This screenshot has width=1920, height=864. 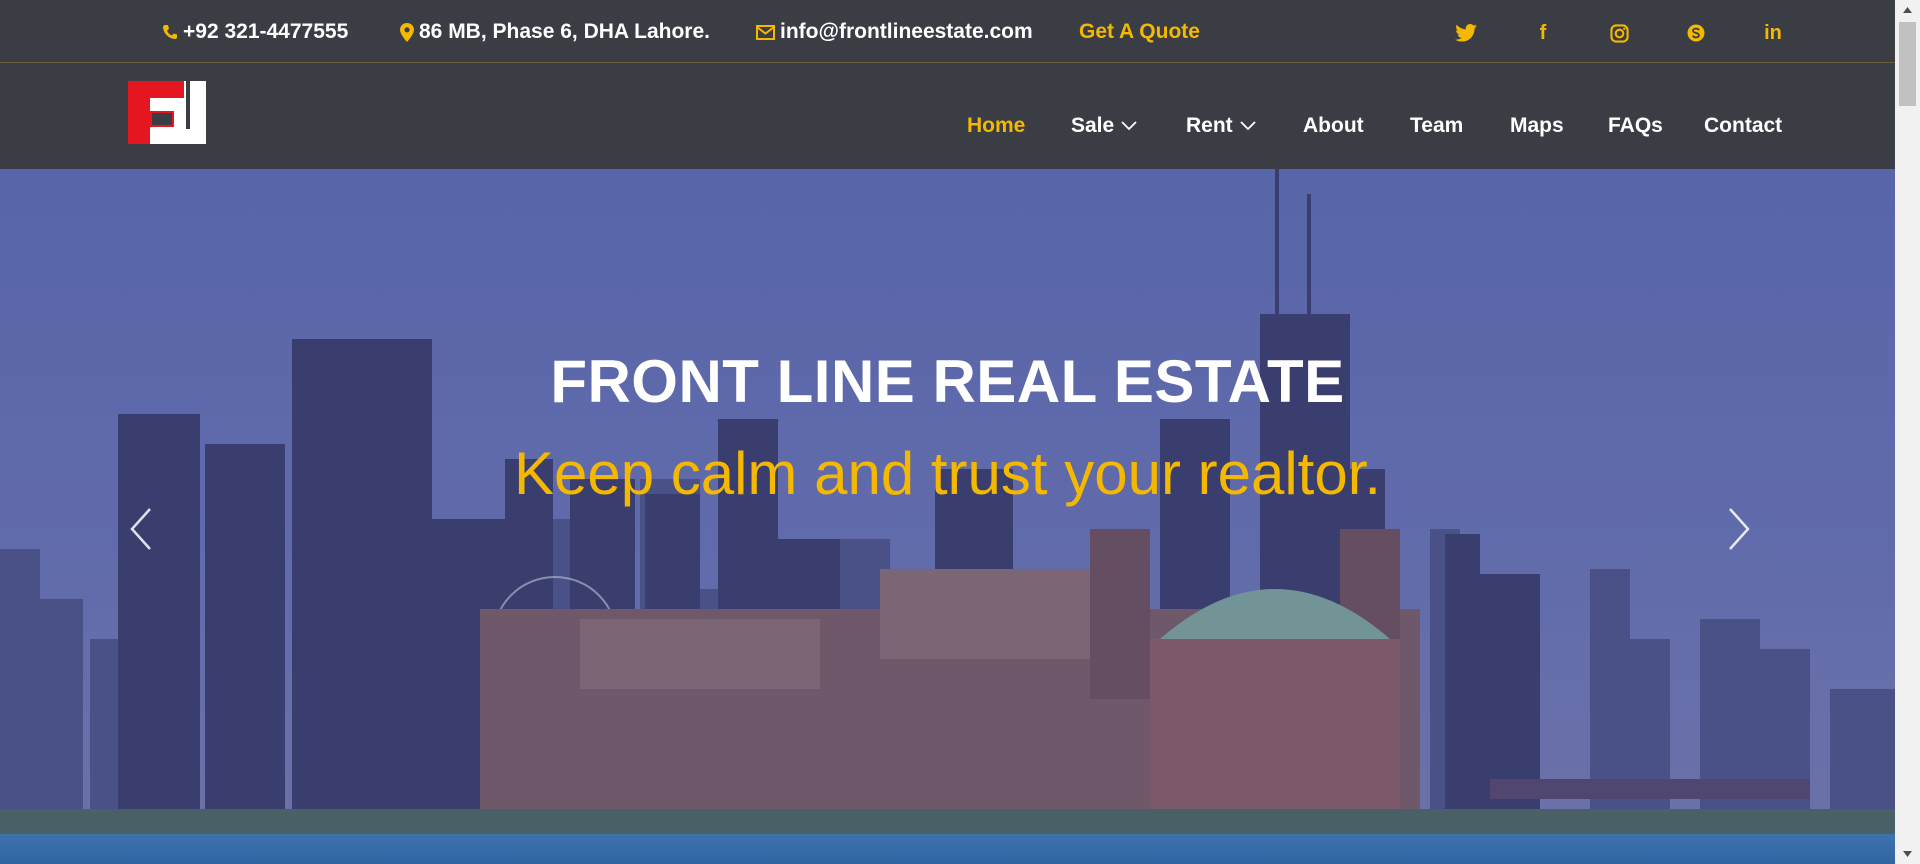 What do you see at coordinates (1093, 125) in the screenshot?
I see `nav-sale-label: Sale` at bounding box center [1093, 125].